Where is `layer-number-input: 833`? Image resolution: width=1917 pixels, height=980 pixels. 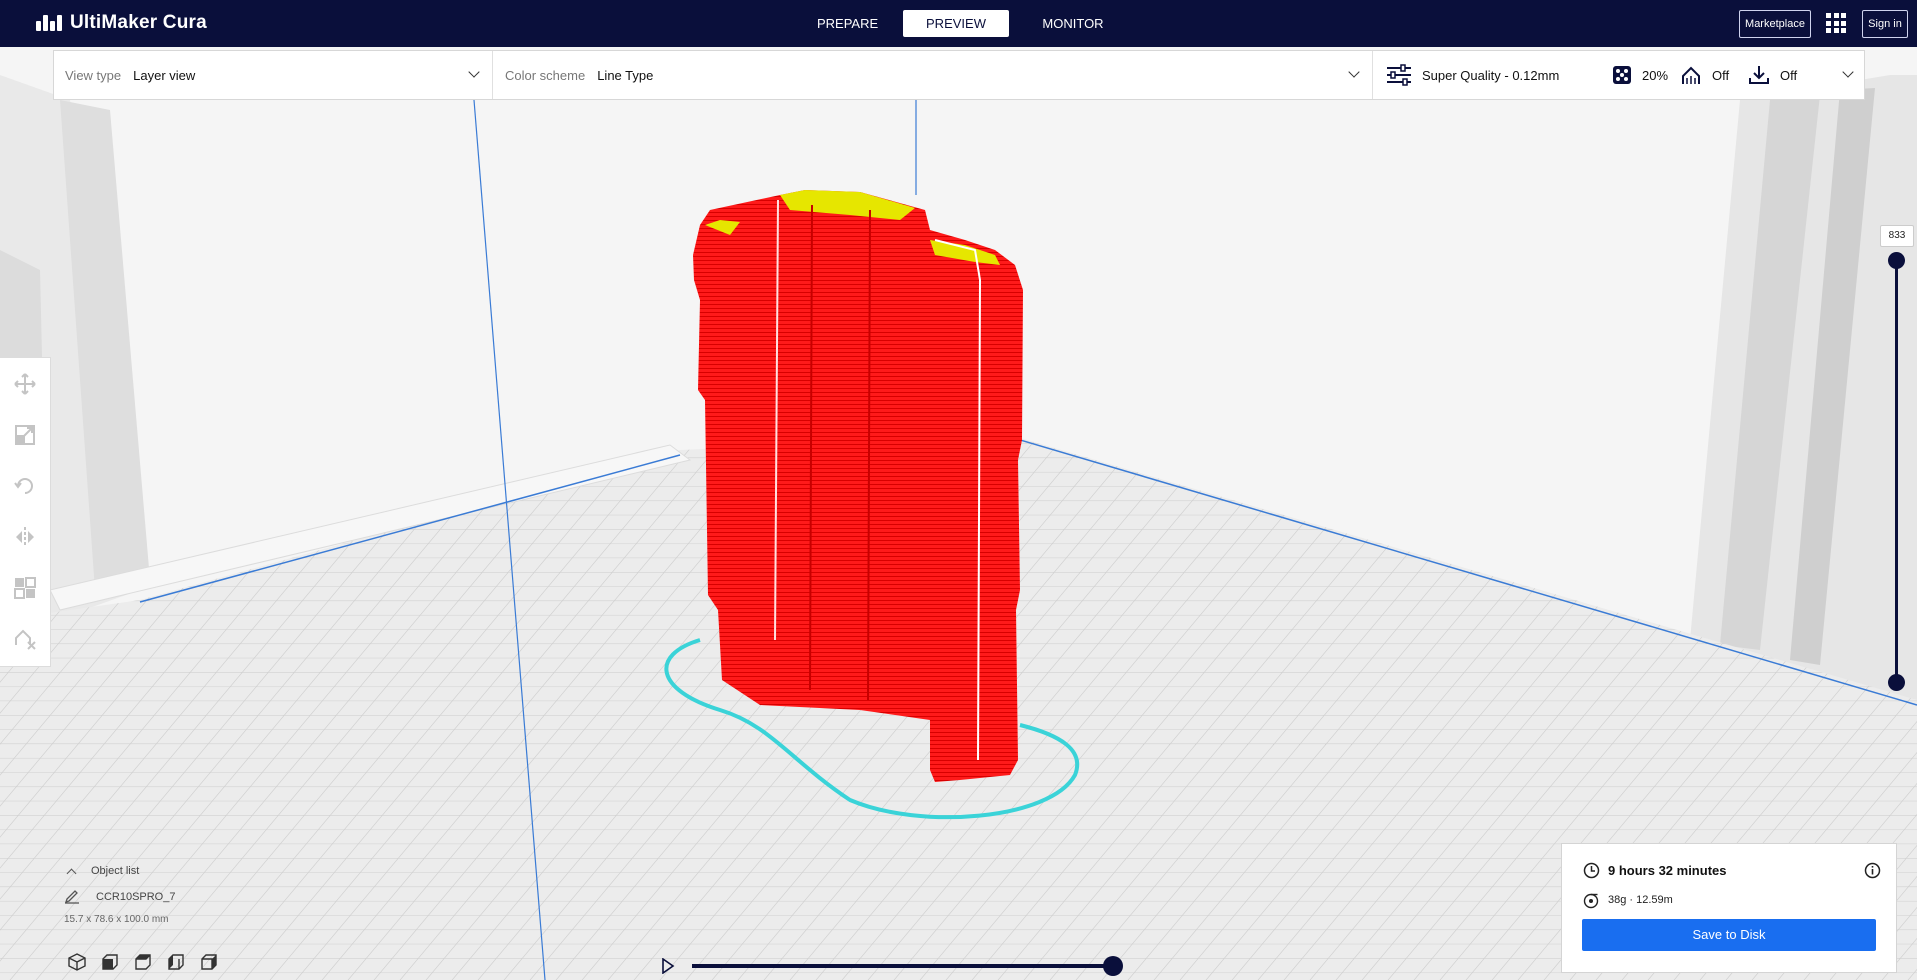
layer-number-input: 833 is located at coordinates (1897, 236).